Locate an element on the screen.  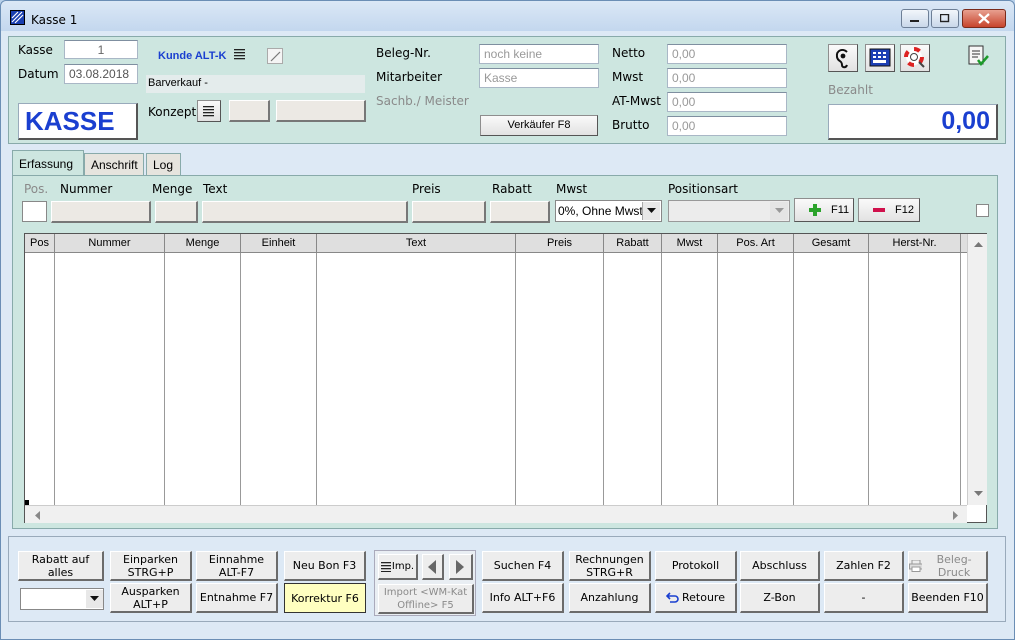
prev-button is located at coordinates (433, 567).